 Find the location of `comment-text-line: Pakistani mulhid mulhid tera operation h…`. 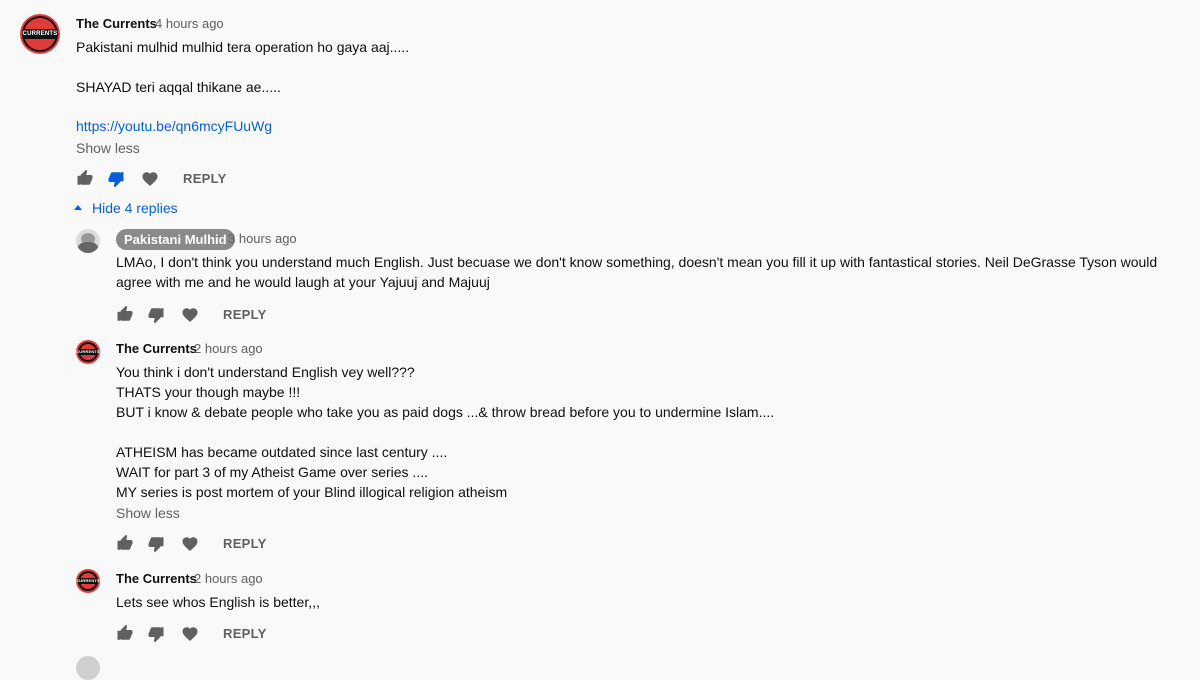

comment-text-line: Pakistani mulhid mulhid tera operation h… is located at coordinates (243, 47).